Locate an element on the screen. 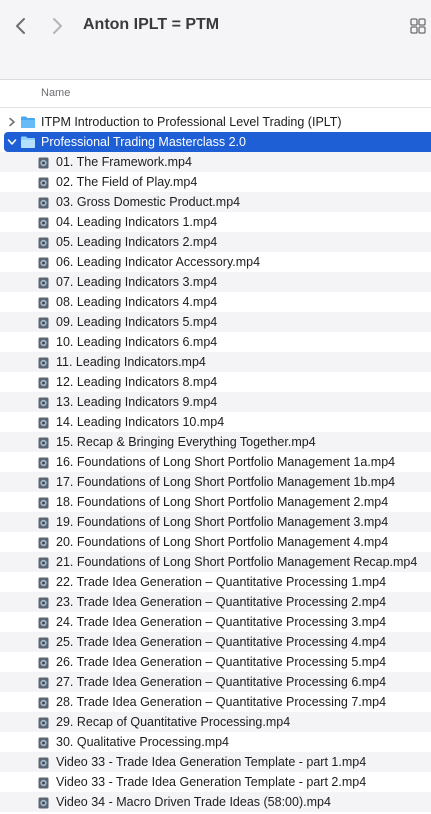 The width and height of the screenshot is (431, 814). back-button is located at coordinates (21, 26).